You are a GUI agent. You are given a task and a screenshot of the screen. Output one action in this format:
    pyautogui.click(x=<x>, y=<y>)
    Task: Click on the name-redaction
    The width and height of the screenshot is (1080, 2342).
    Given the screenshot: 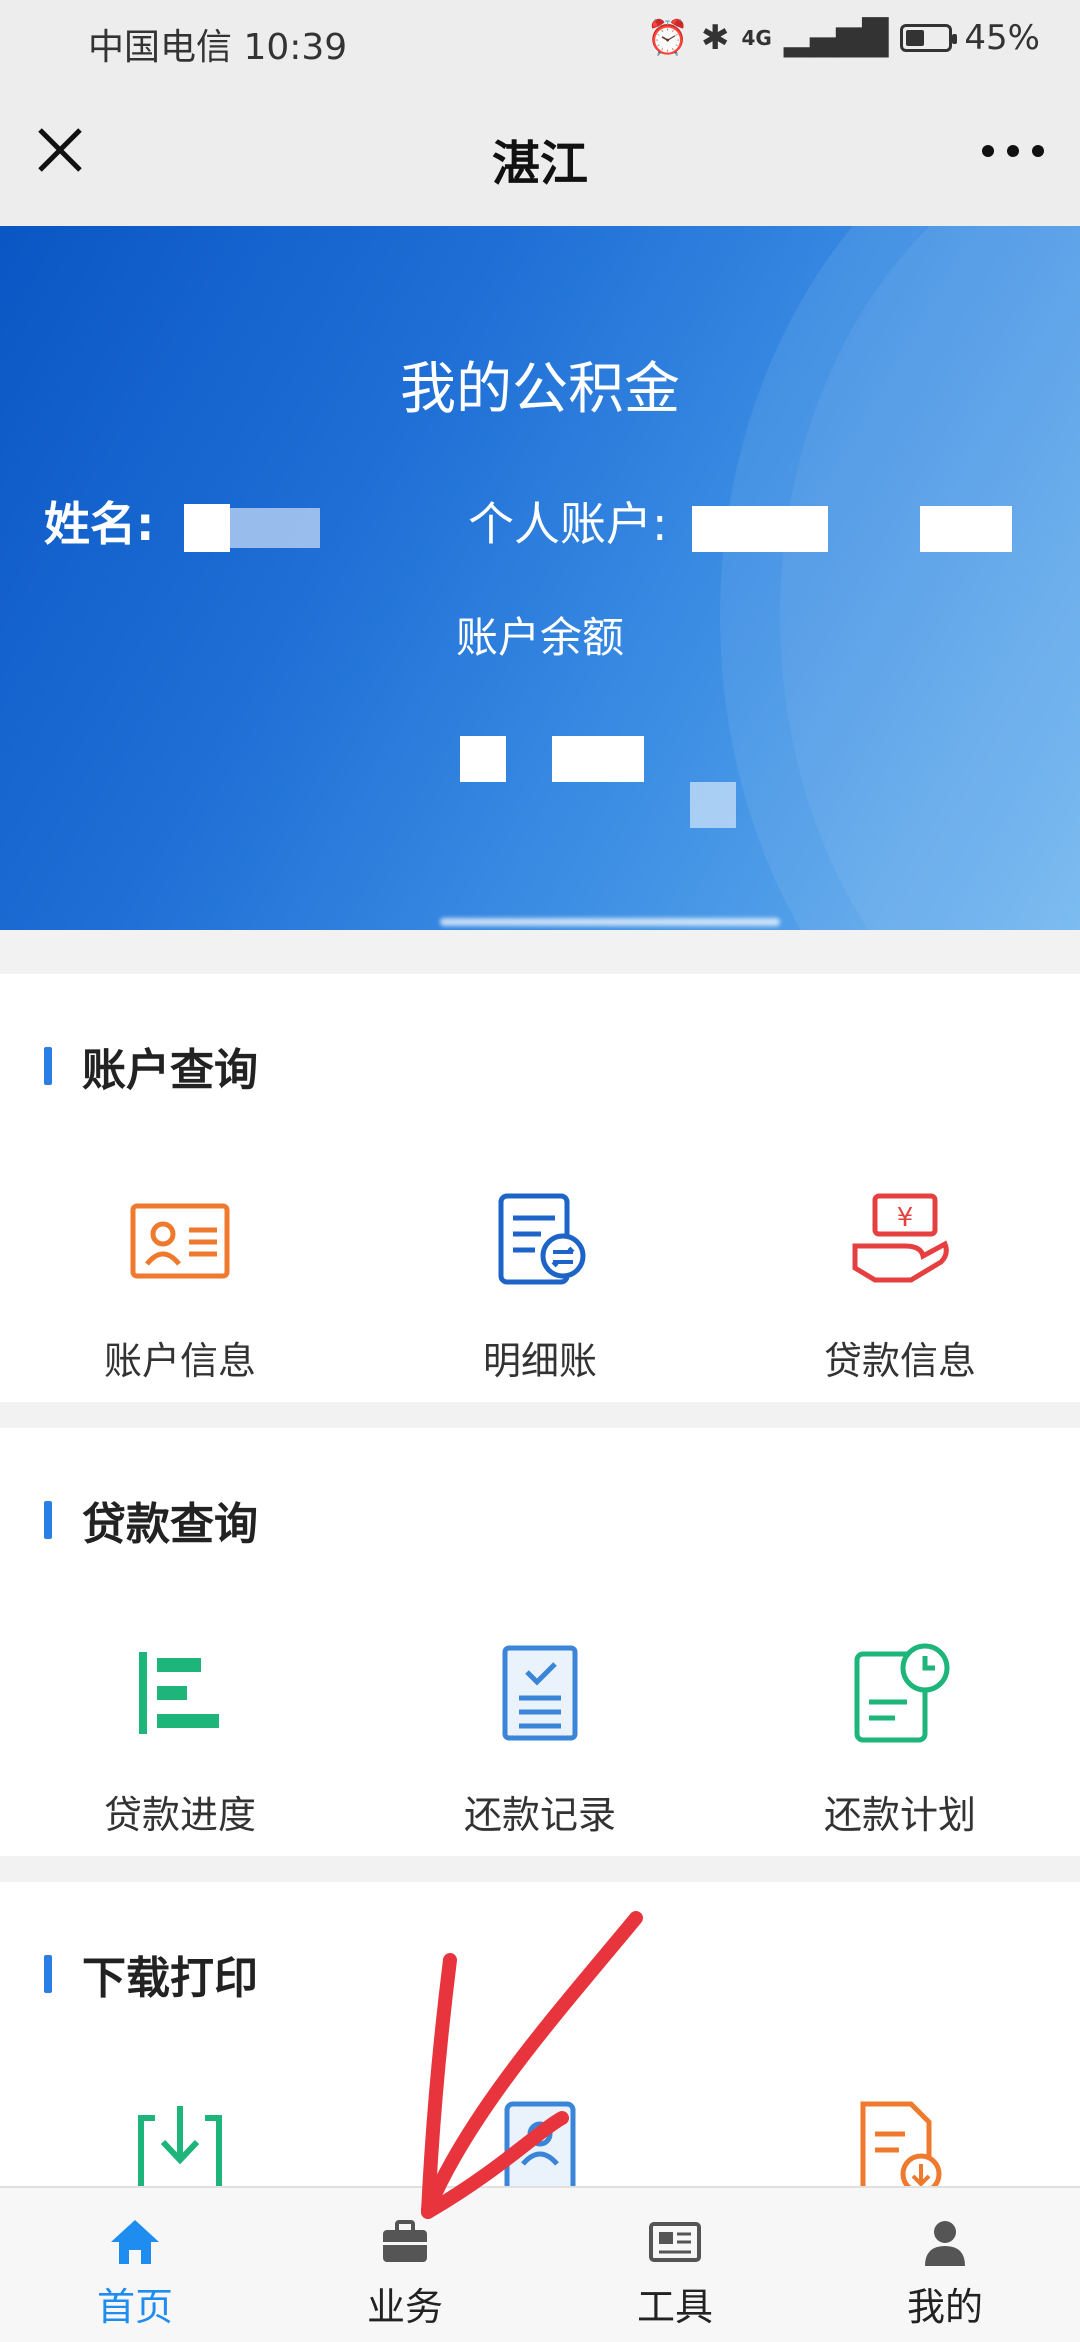 What is the action you would take?
    pyautogui.click(x=207, y=528)
    